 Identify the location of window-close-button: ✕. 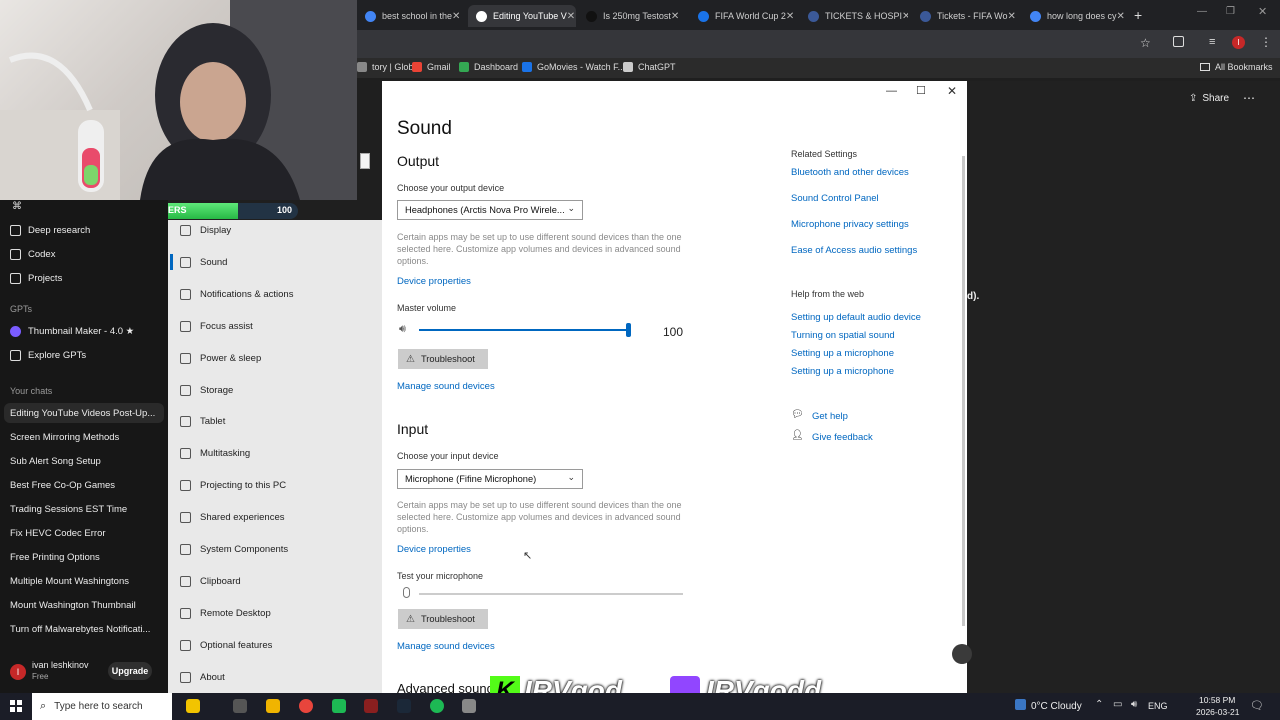
(952, 91).